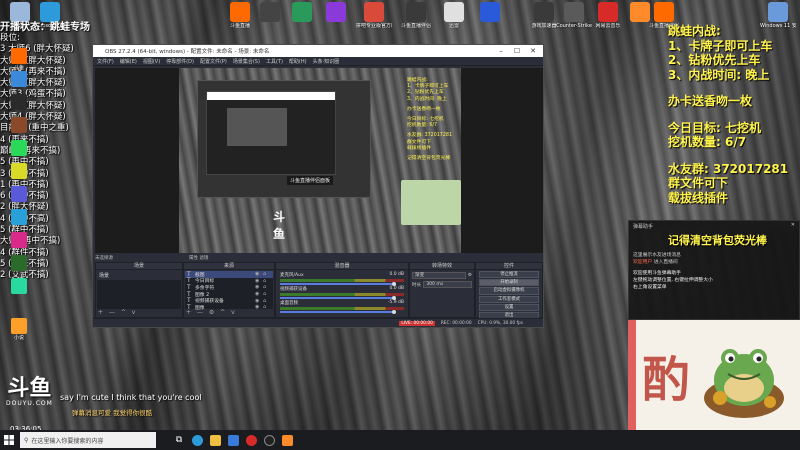 Image resolution: width=800 pixels, height=450 pixels. What do you see at coordinates (714, 225) in the screenshot?
I see `chat-header: 弹幕助手 ✕` at bounding box center [714, 225].